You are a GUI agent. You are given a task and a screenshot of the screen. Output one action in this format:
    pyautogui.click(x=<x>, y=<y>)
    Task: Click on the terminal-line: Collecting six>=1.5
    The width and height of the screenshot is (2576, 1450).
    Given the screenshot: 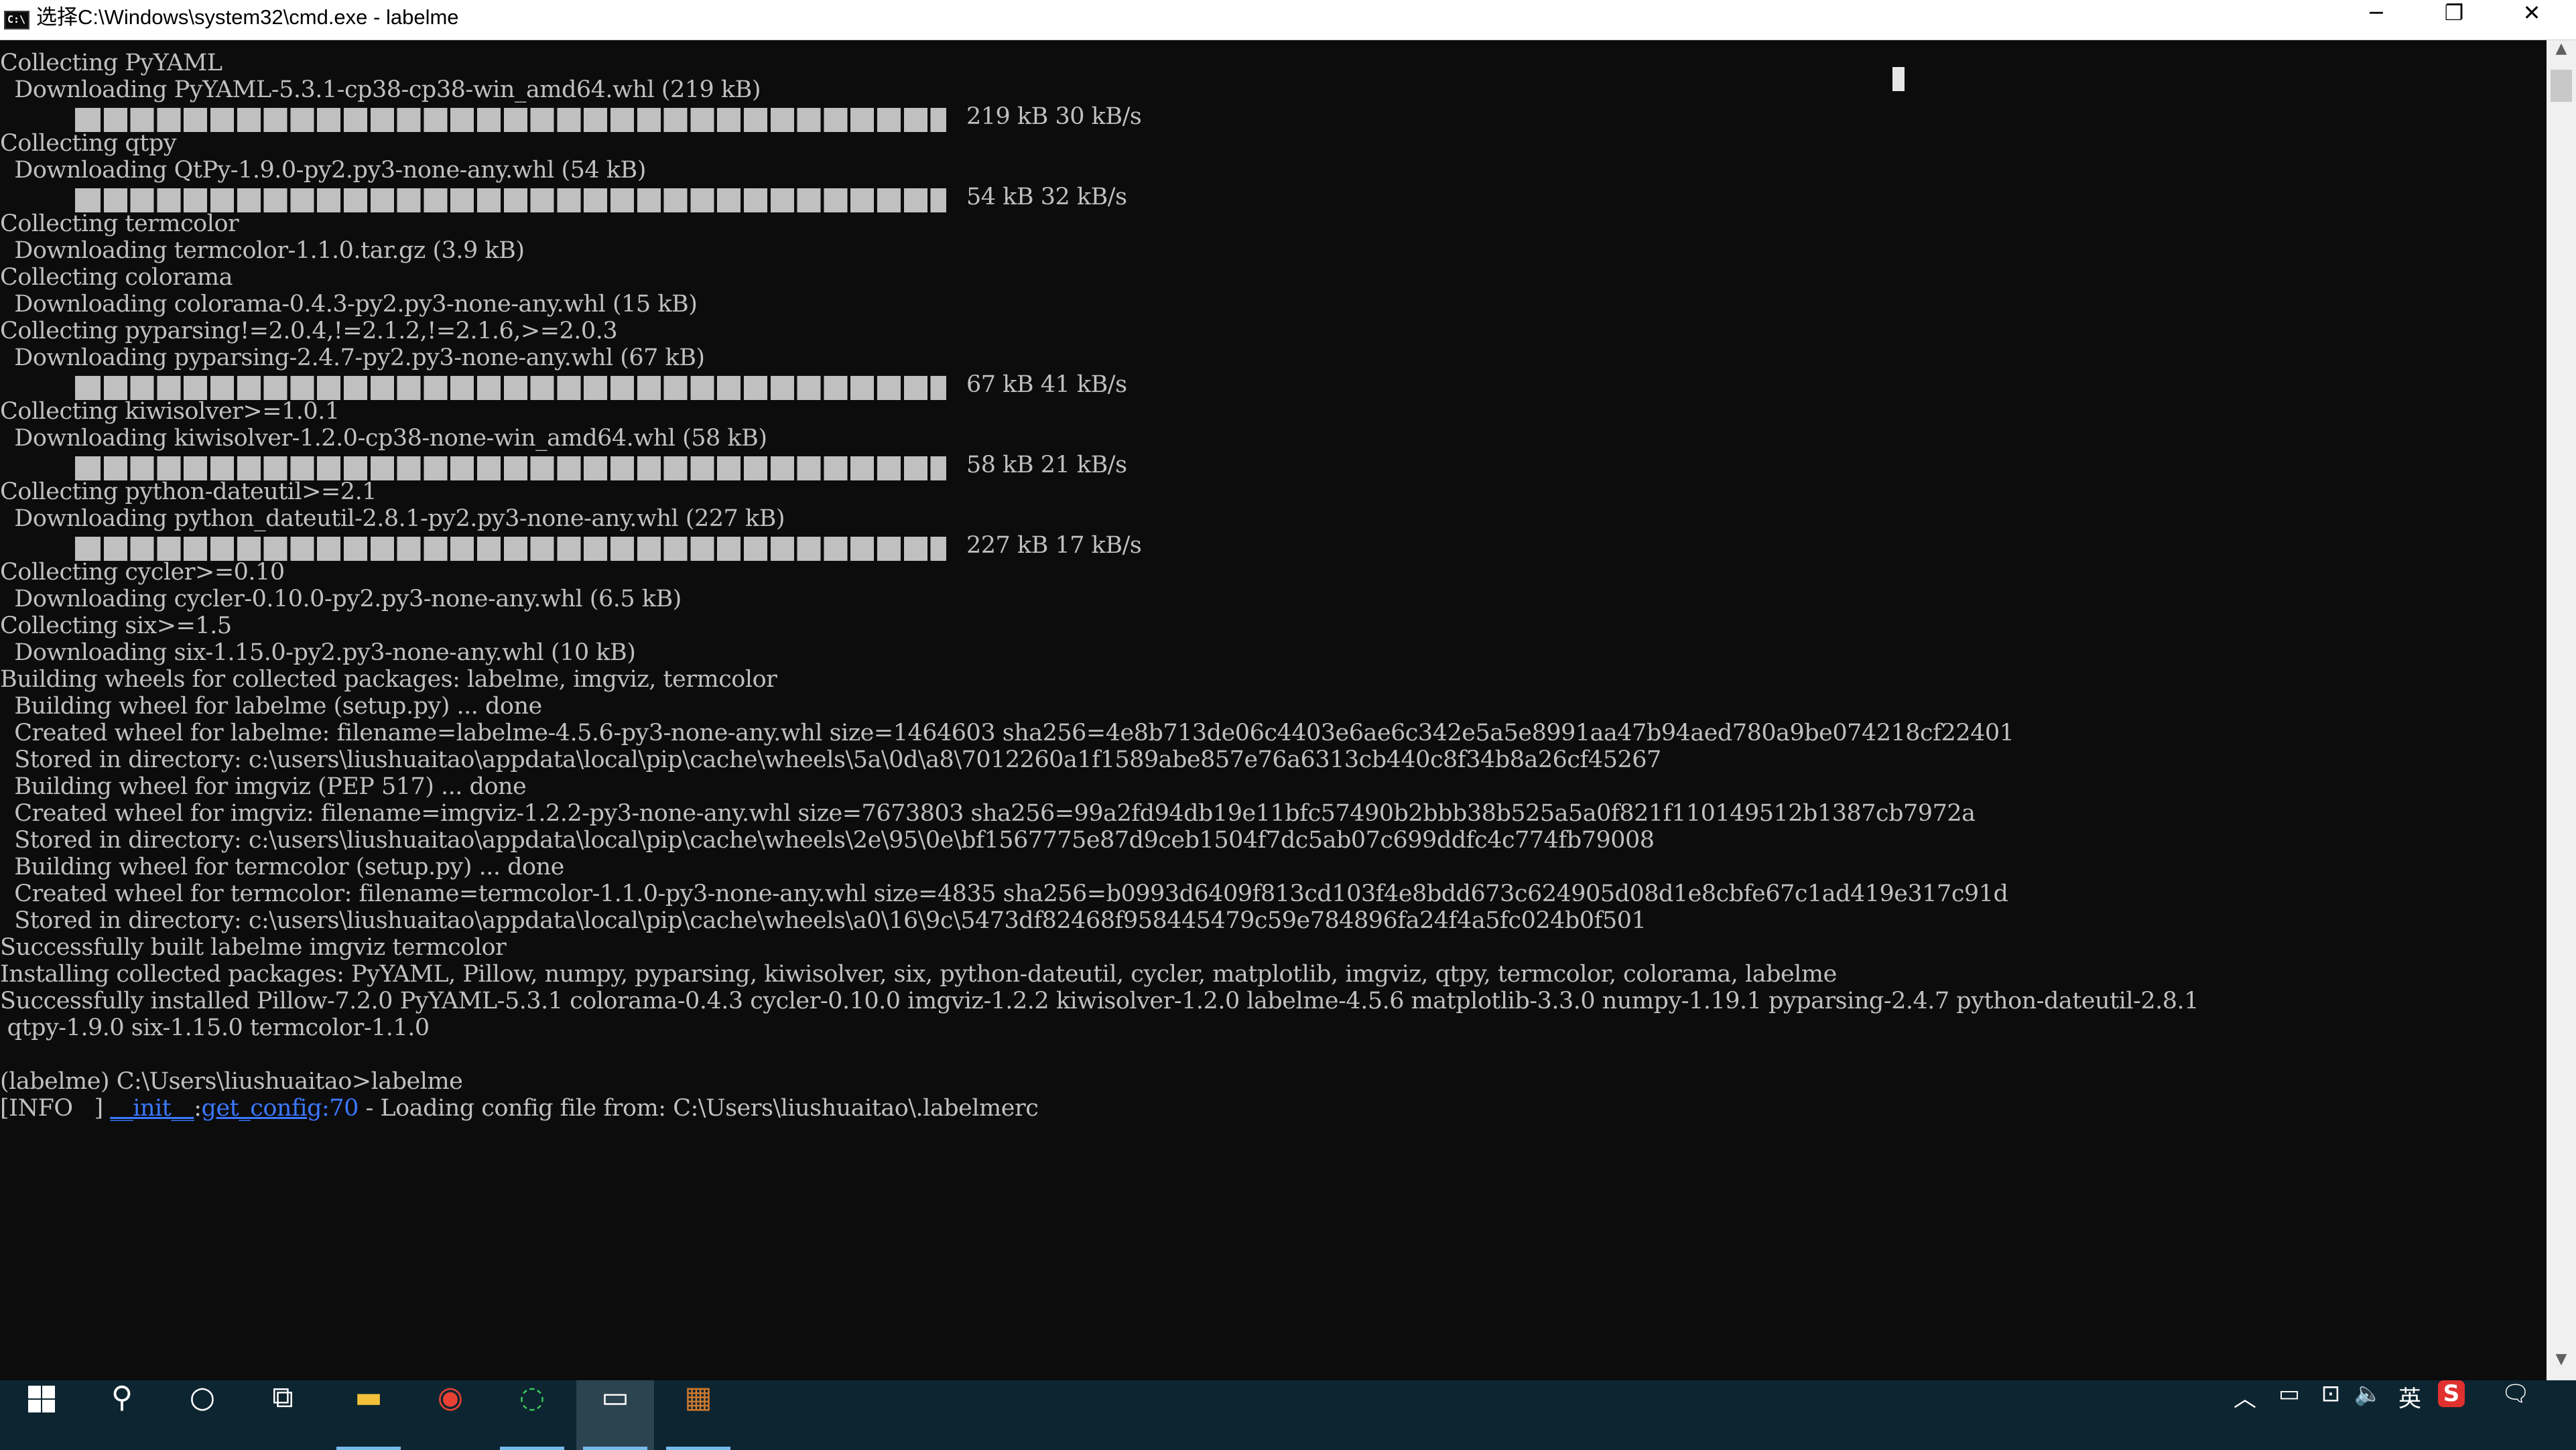 What is the action you would take?
    pyautogui.click(x=116, y=625)
    